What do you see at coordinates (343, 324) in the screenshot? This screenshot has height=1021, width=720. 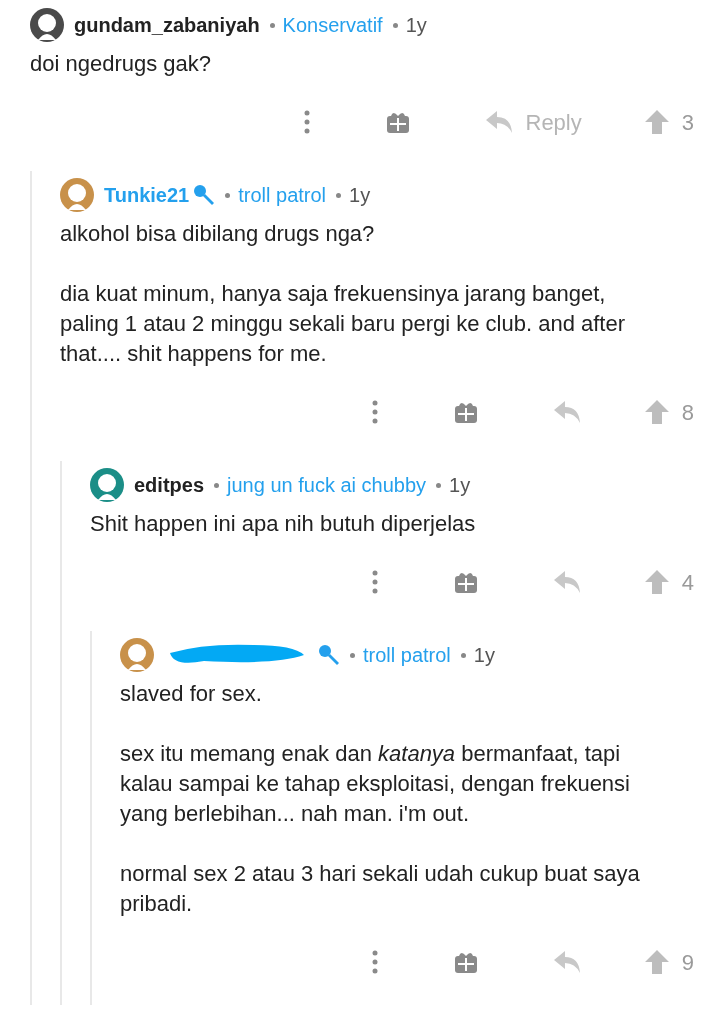 I see `comment-text: dia kuat minum, hanya saja frekuensinya jarang banget, paling 1 atau 2 minggu sekali baru pergi ke club. and after that.... shit happens for me.` at bounding box center [343, 324].